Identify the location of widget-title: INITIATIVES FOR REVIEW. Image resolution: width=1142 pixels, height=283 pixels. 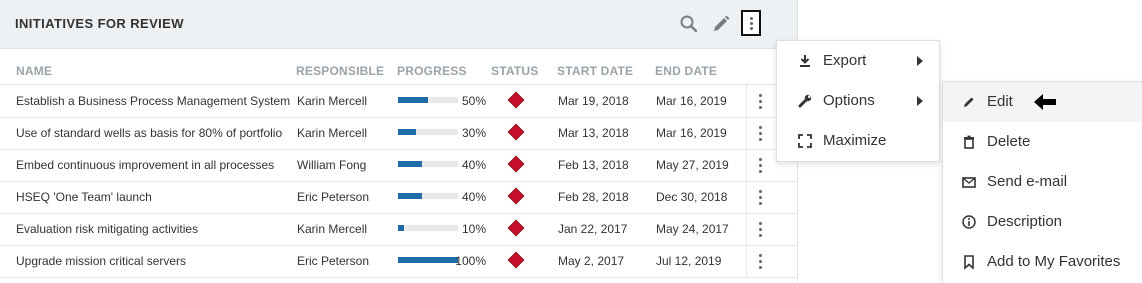
(99, 23).